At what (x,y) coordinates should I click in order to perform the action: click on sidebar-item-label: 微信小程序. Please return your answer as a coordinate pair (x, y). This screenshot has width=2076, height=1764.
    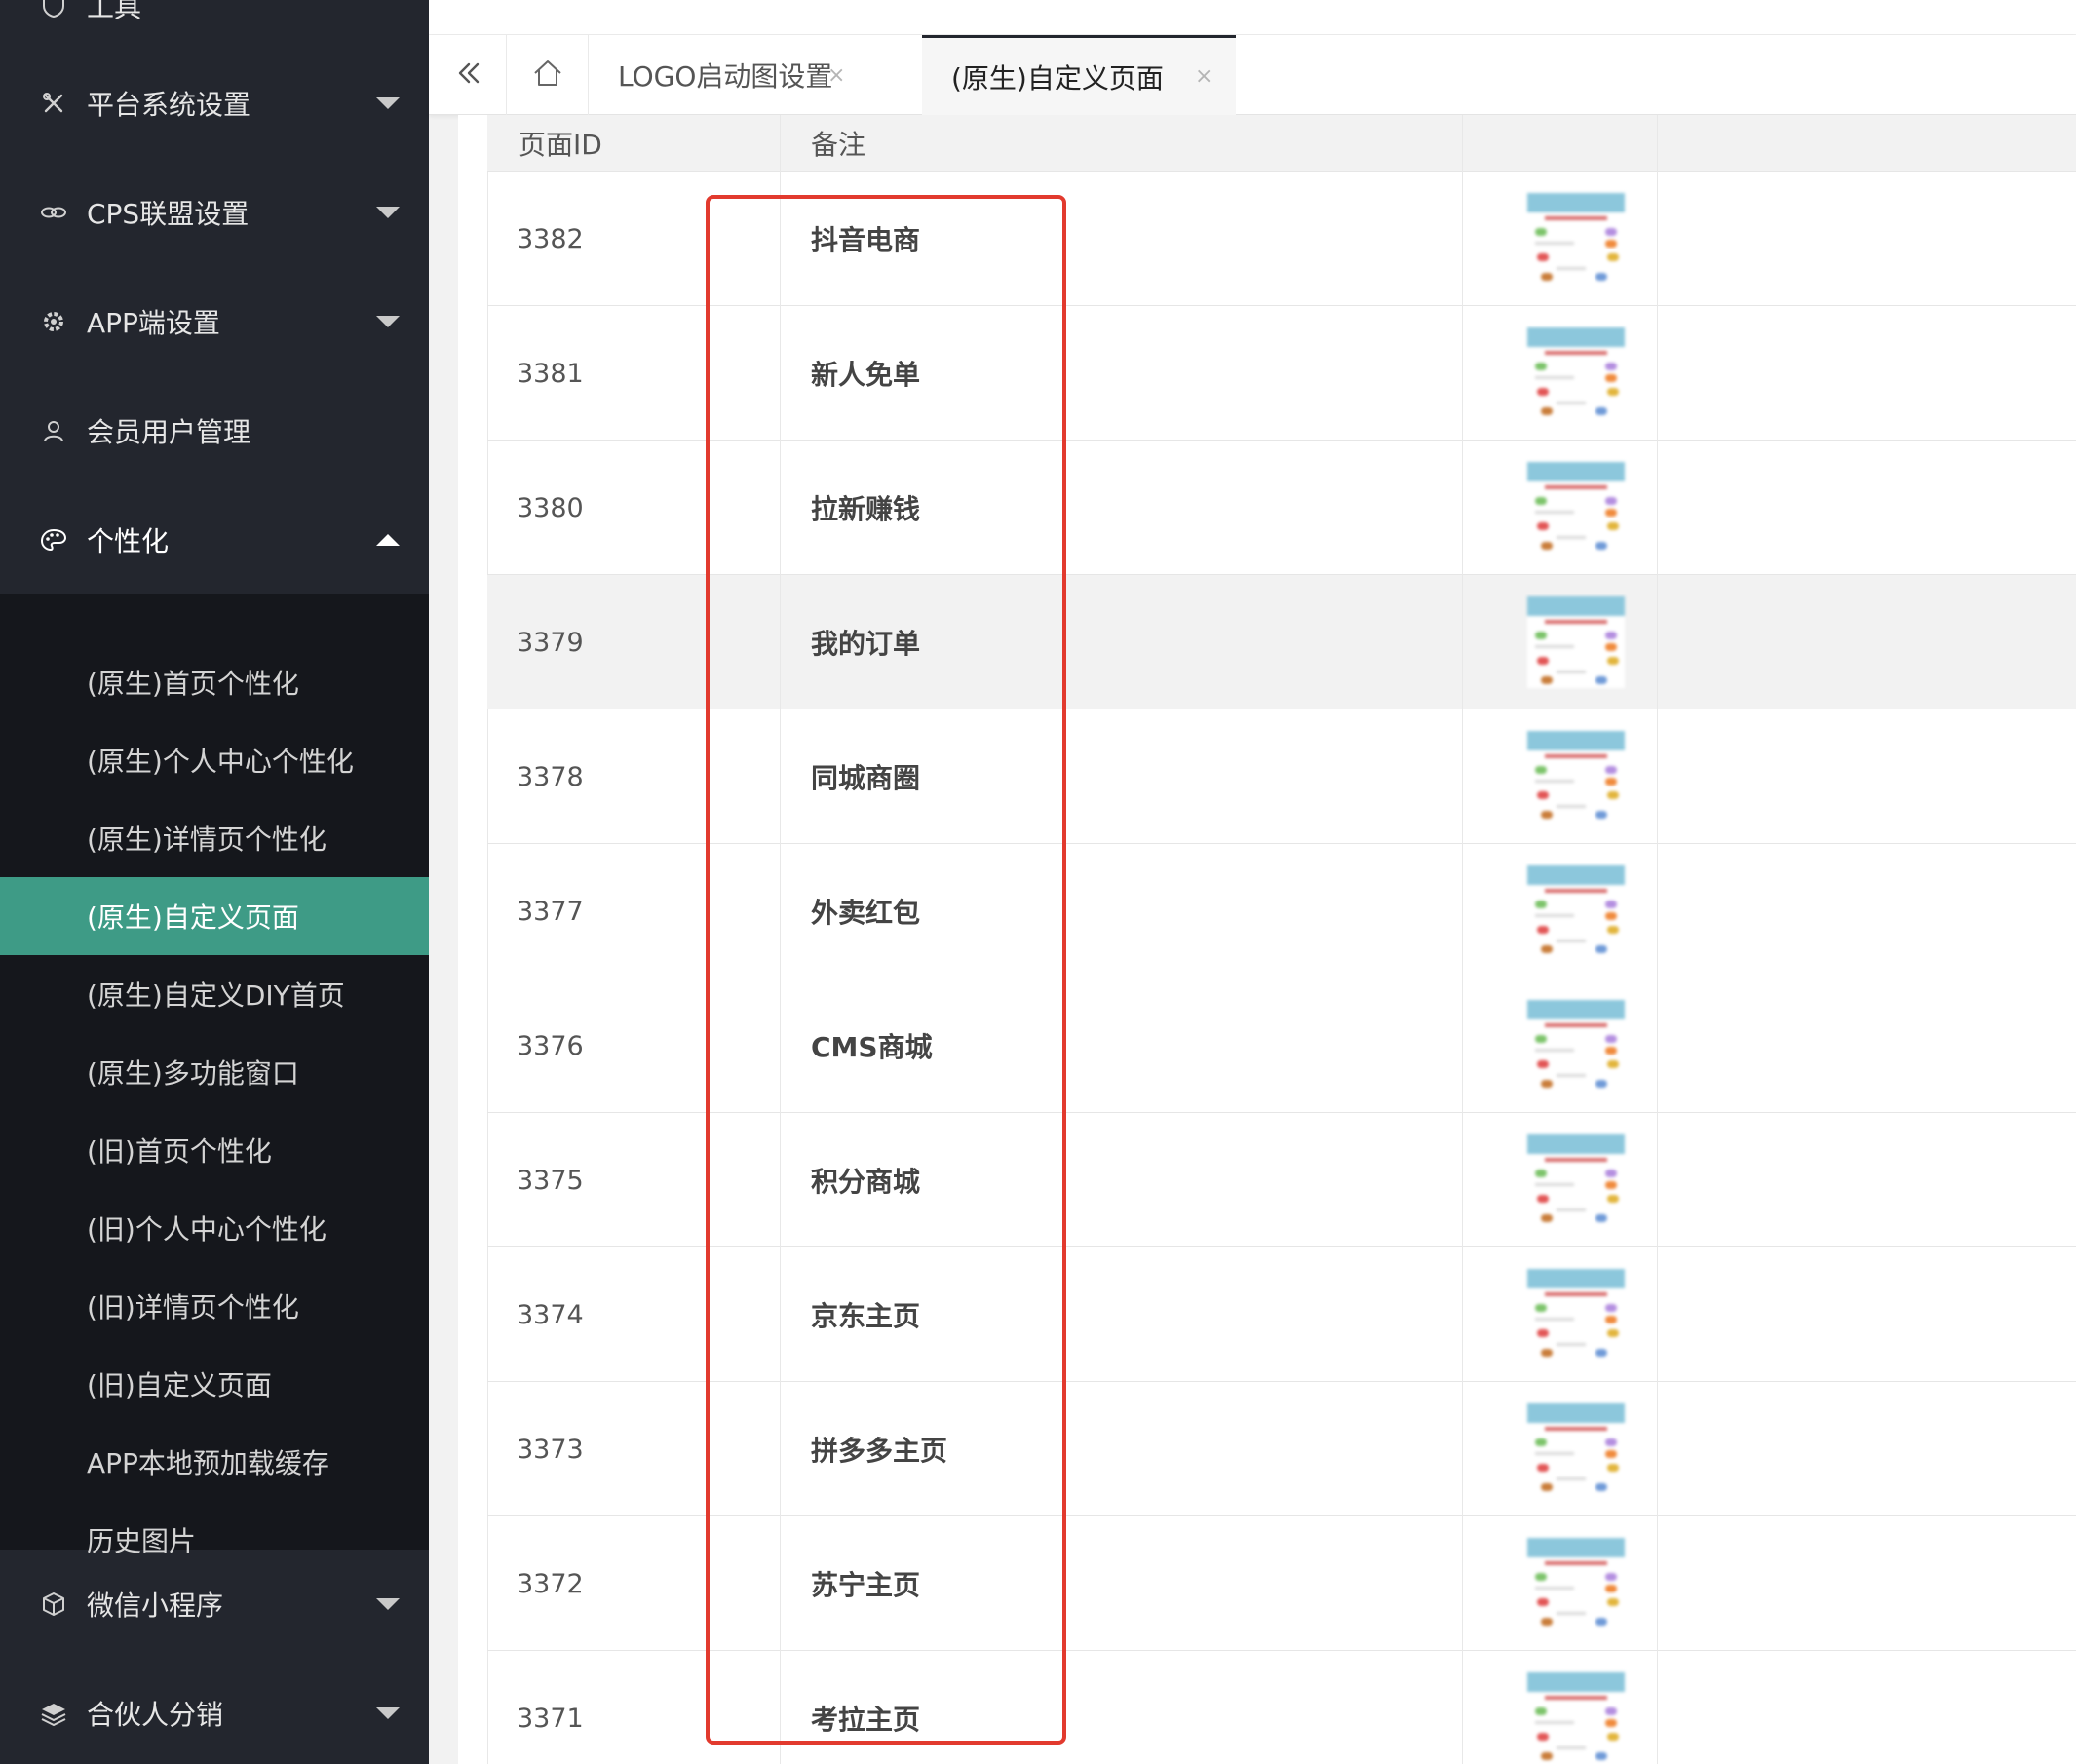
    Looking at the image, I should click on (155, 1606).